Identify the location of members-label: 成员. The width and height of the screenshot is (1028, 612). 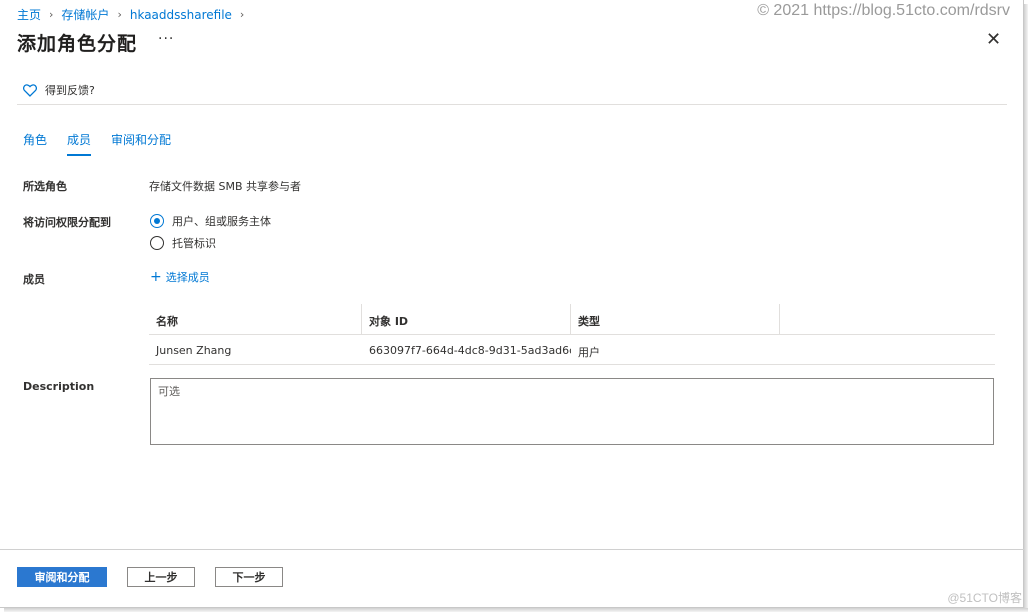
(34, 279).